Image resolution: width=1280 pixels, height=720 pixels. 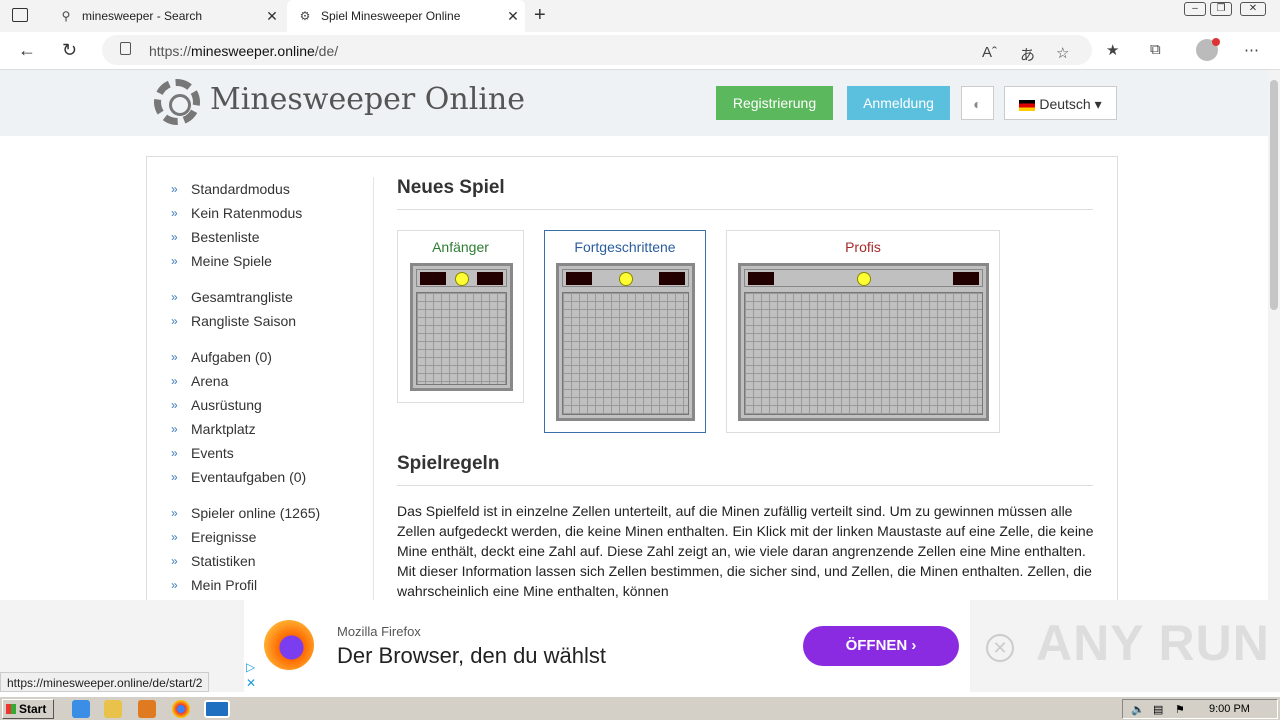 I want to click on sidebar-item-label: Ausrüstung, so click(x=226, y=405).